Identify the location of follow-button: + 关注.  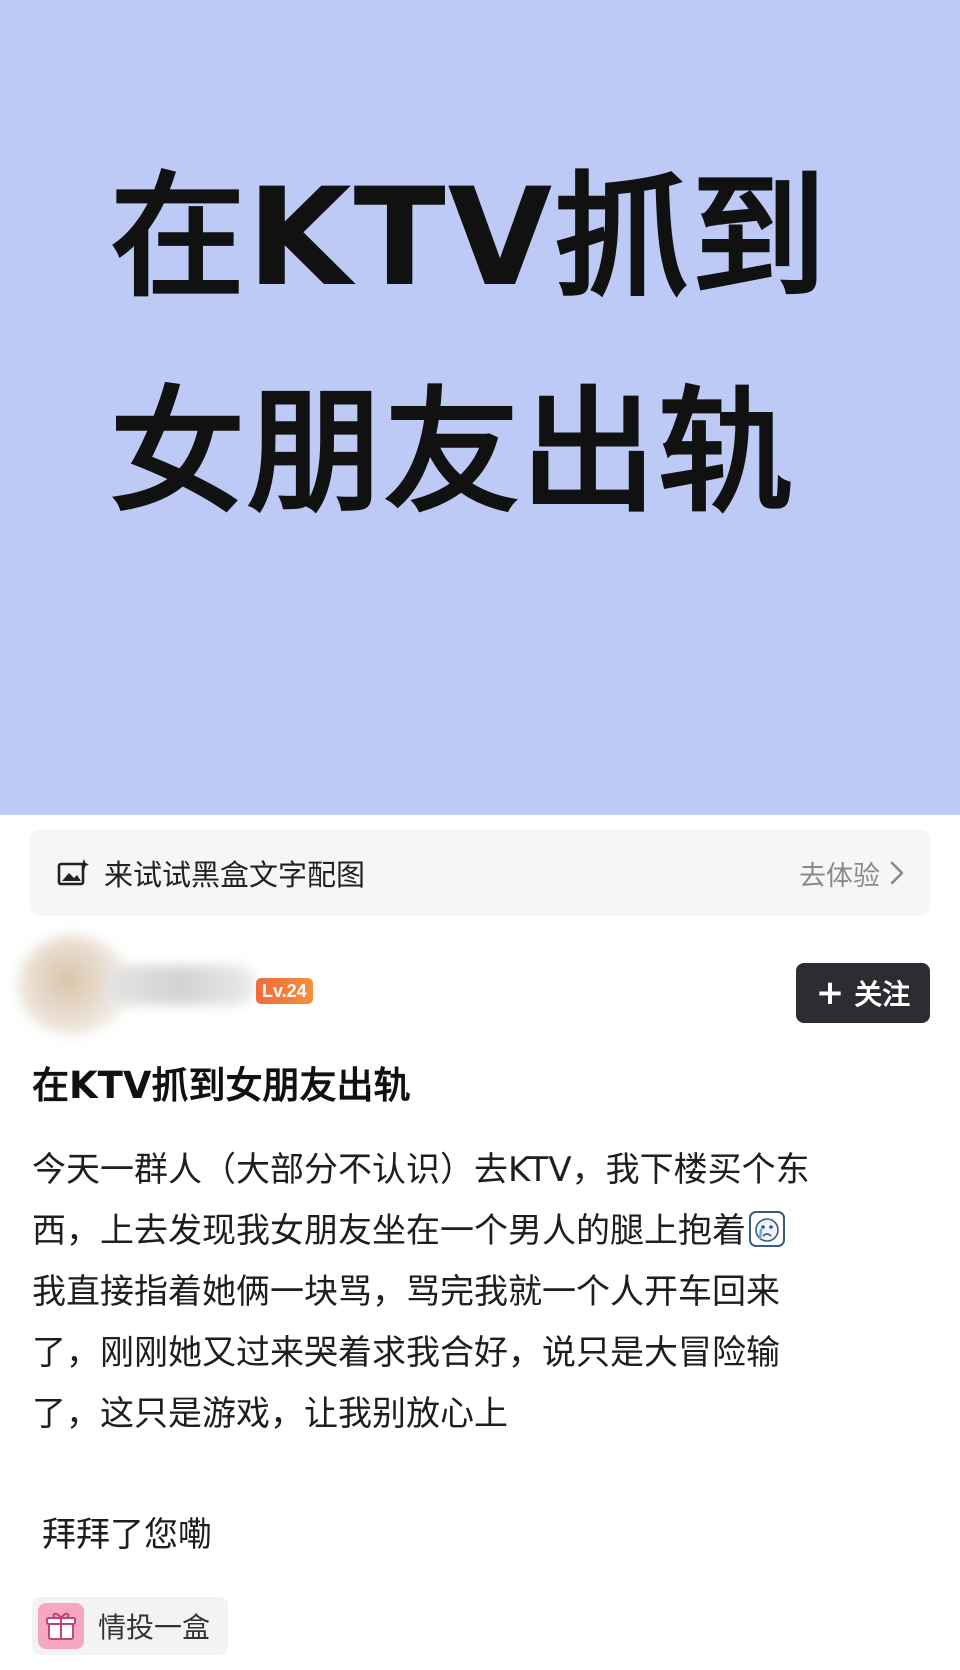
(863, 993).